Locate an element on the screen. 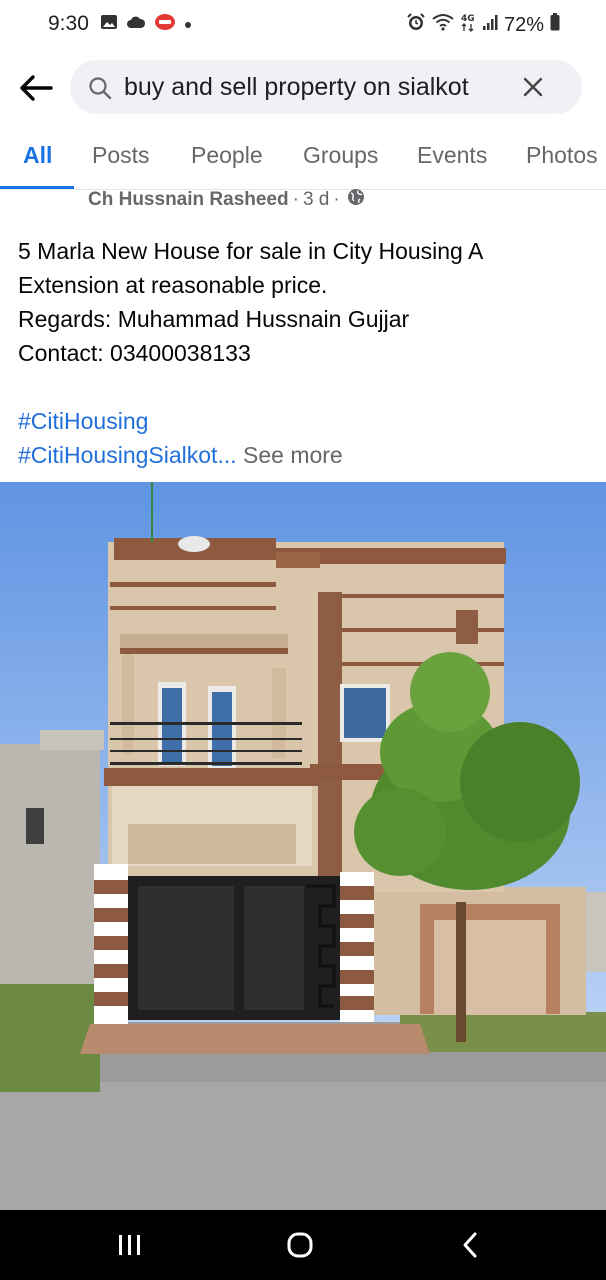  4g-icon: 4G is located at coordinates (468, 25).